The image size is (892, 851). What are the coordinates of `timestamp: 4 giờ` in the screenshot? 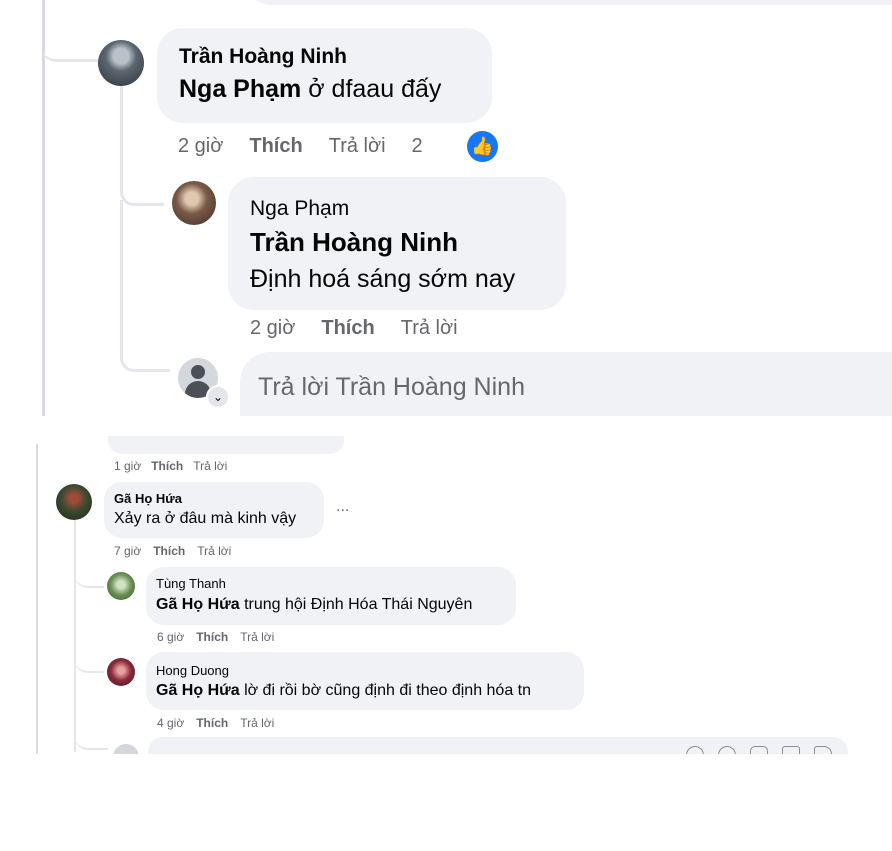 It's located at (170, 723).